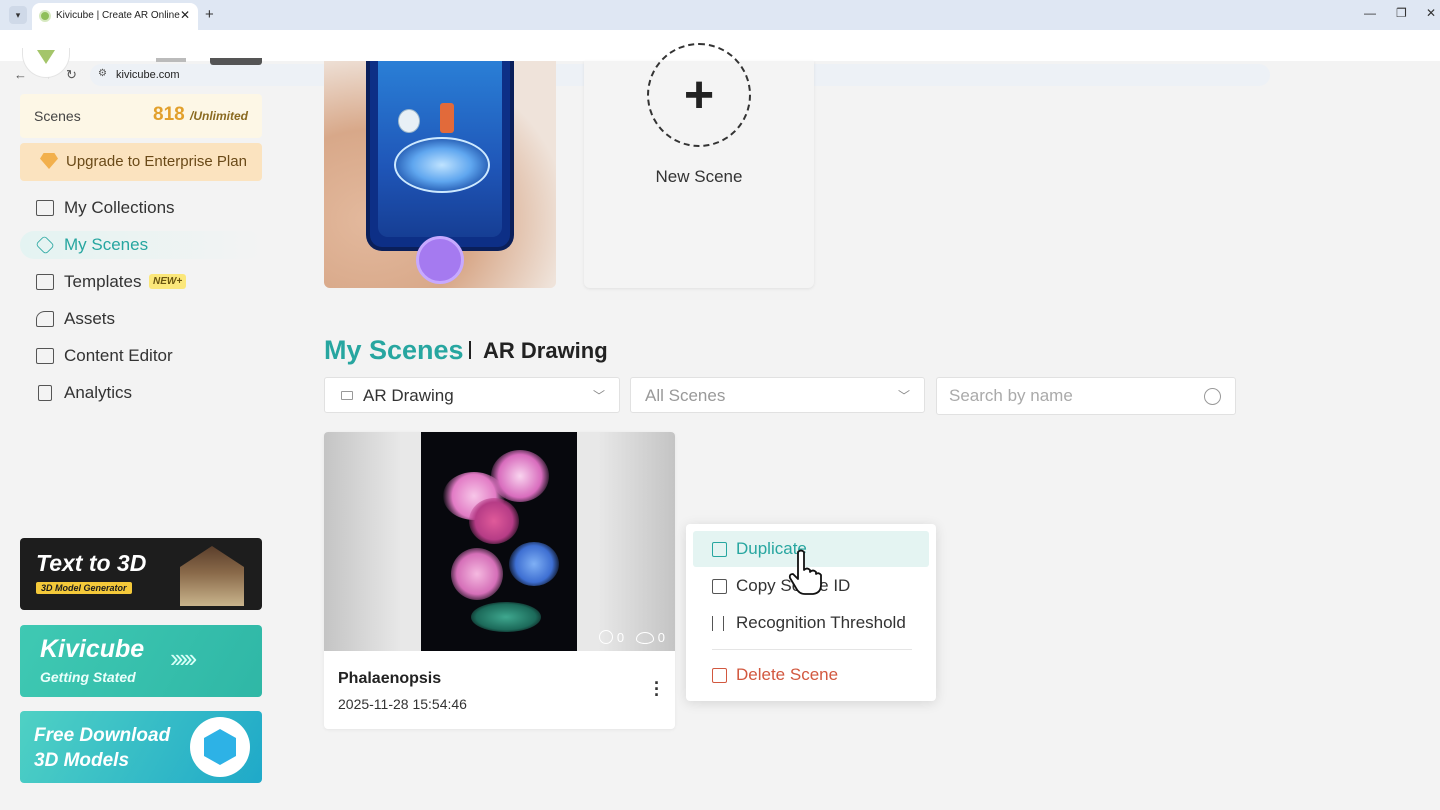  I want to click on image-icon, so click(45, 282).